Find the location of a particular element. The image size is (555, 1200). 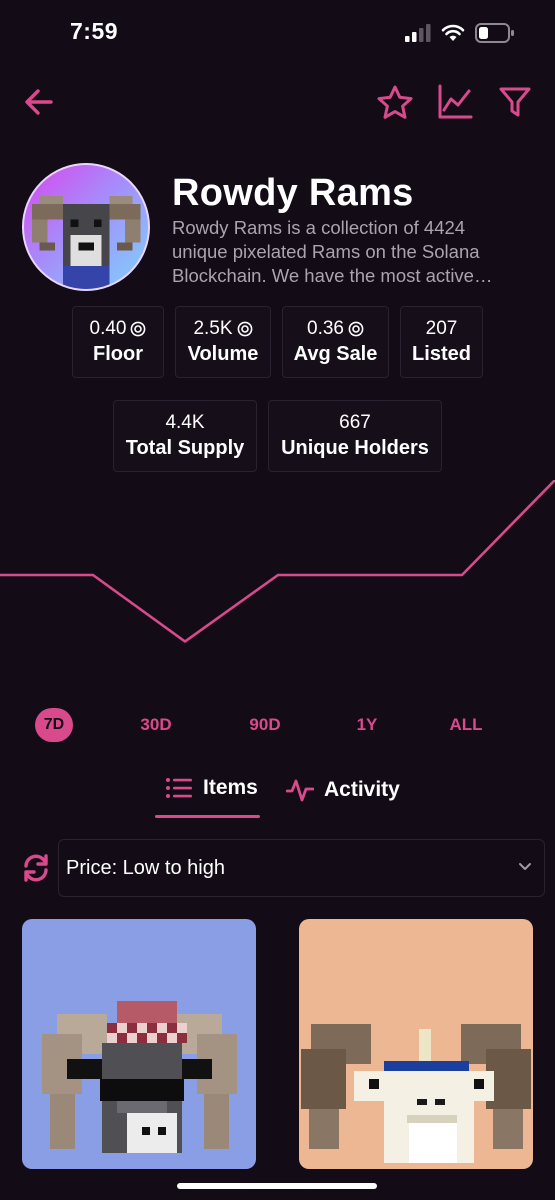

floor-value: 0.40 is located at coordinates (108, 328).